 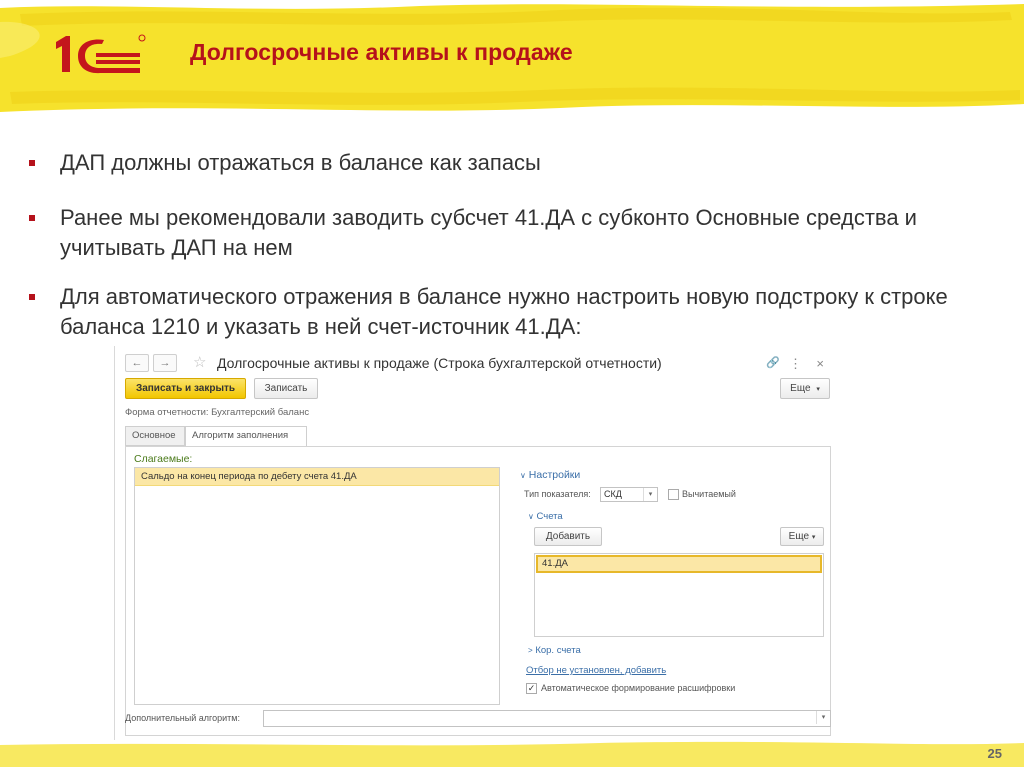 What do you see at coordinates (613, 494) in the screenshot?
I see `indicator-type-value: СКД` at bounding box center [613, 494].